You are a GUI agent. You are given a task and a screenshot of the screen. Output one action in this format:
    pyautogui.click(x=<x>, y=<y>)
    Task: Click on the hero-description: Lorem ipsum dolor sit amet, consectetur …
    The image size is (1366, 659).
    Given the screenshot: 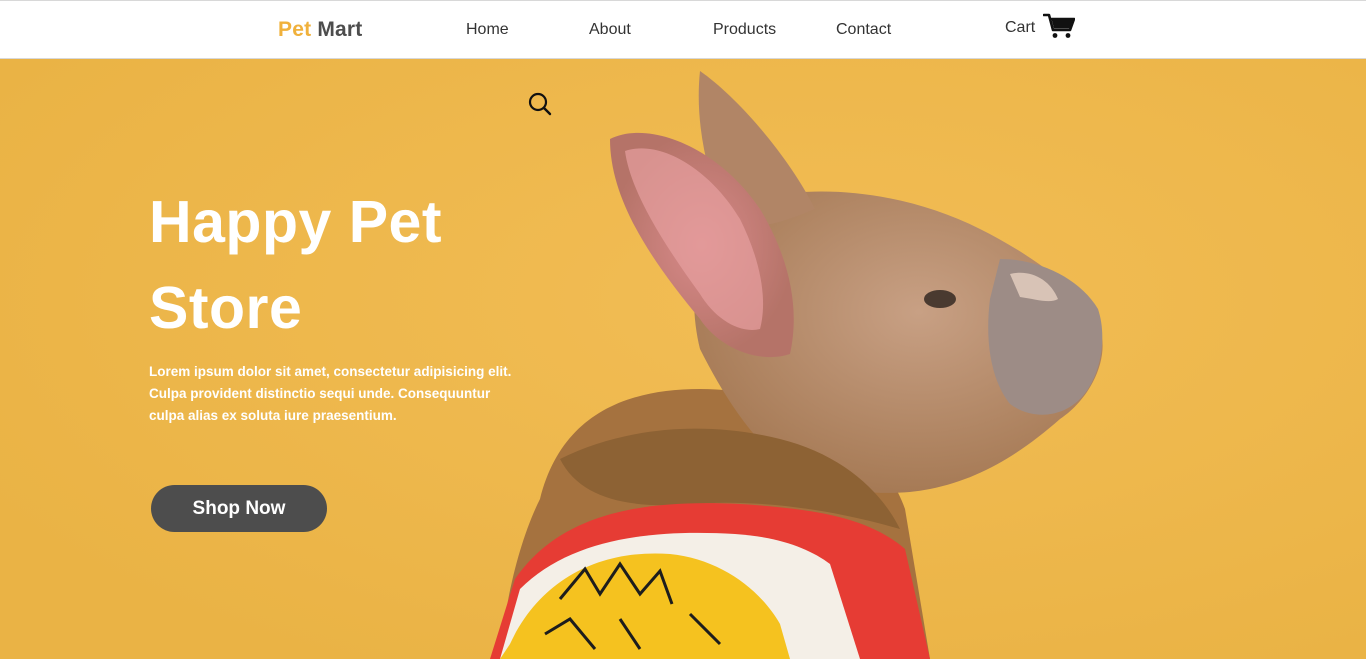 What is the action you would take?
    pyautogui.click(x=330, y=393)
    